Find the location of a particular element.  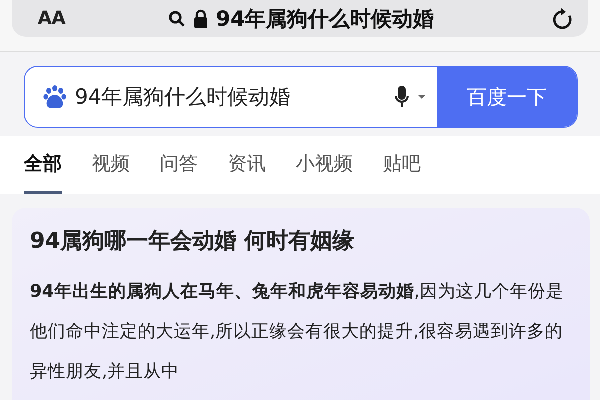

search-icon is located at coordinates (177, 19).